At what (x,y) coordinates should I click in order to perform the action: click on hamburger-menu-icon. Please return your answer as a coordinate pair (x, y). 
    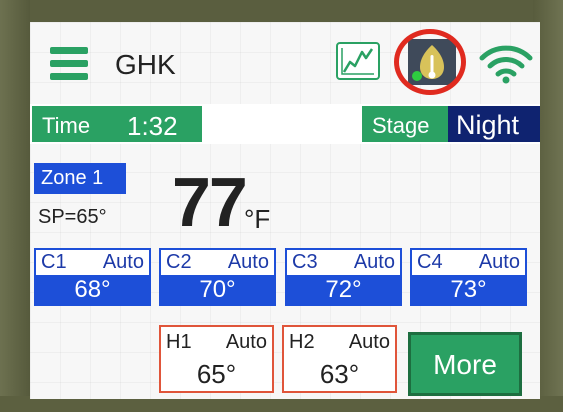
    Looking at the image, I should click on (69, 64).